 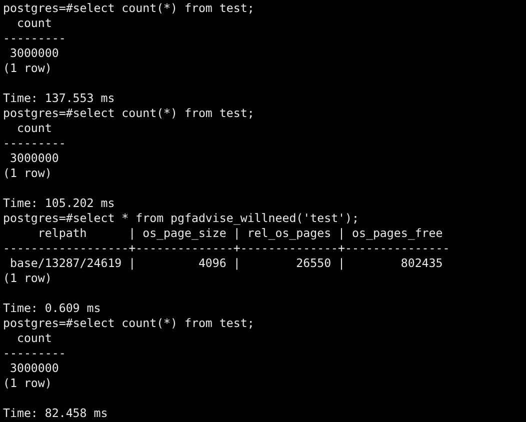 What do you see at coordinates (59, 98) in the screenshot?
I see `output-line: Time: 137.553 ms` at bounding box center [59, 98].